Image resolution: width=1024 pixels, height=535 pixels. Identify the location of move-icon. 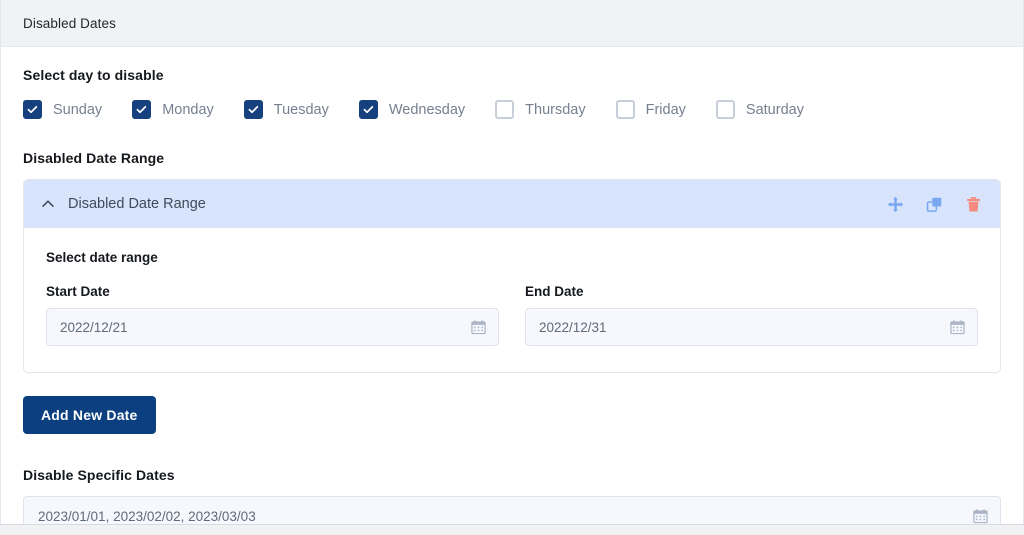
(895, 204).